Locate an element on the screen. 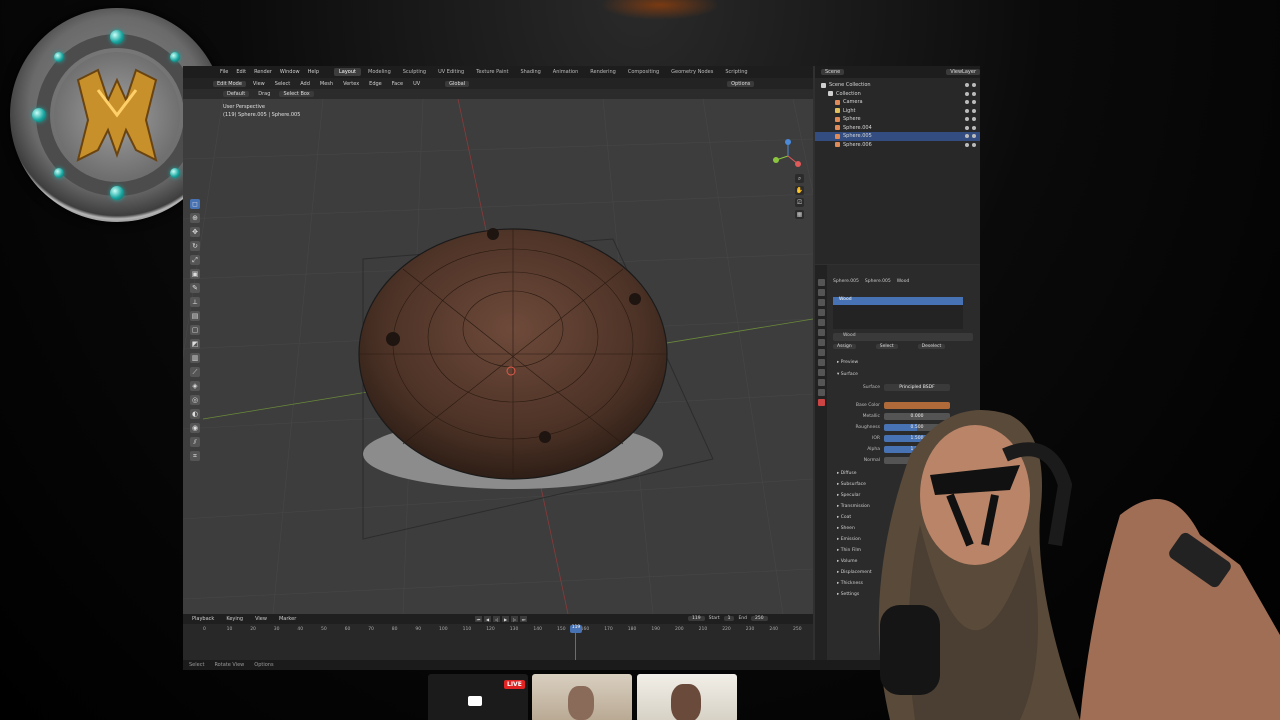  timeline-menu-keying: Keying is located at coordinates (234, 619).